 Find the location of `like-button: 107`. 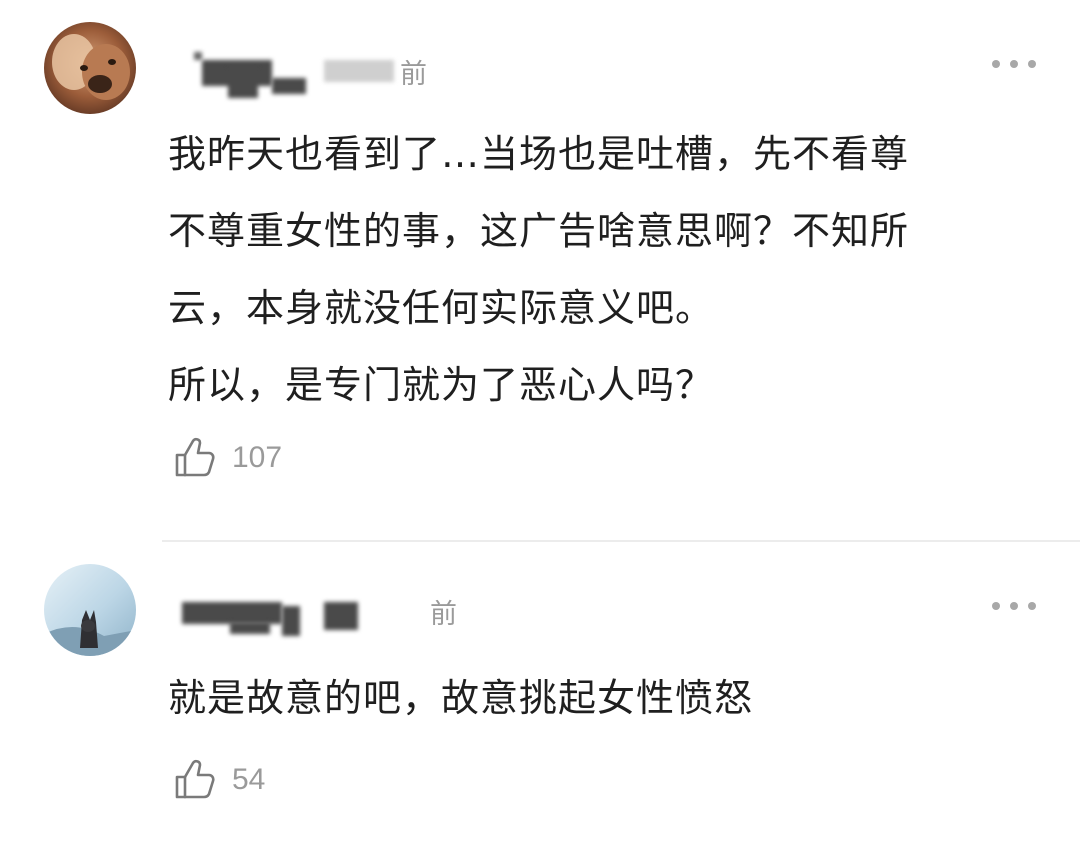

like-button: 107 is located at coordinates (227, 458).